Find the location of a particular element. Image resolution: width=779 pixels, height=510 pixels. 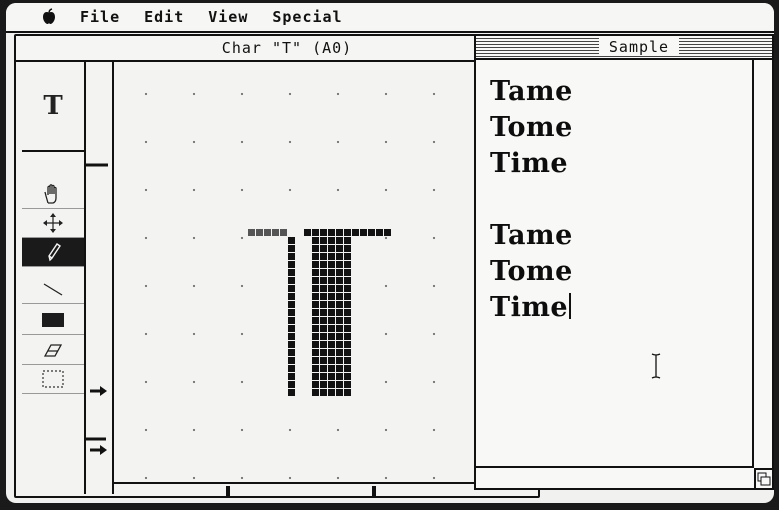

selection-tool is located at coordinates (53, 379).